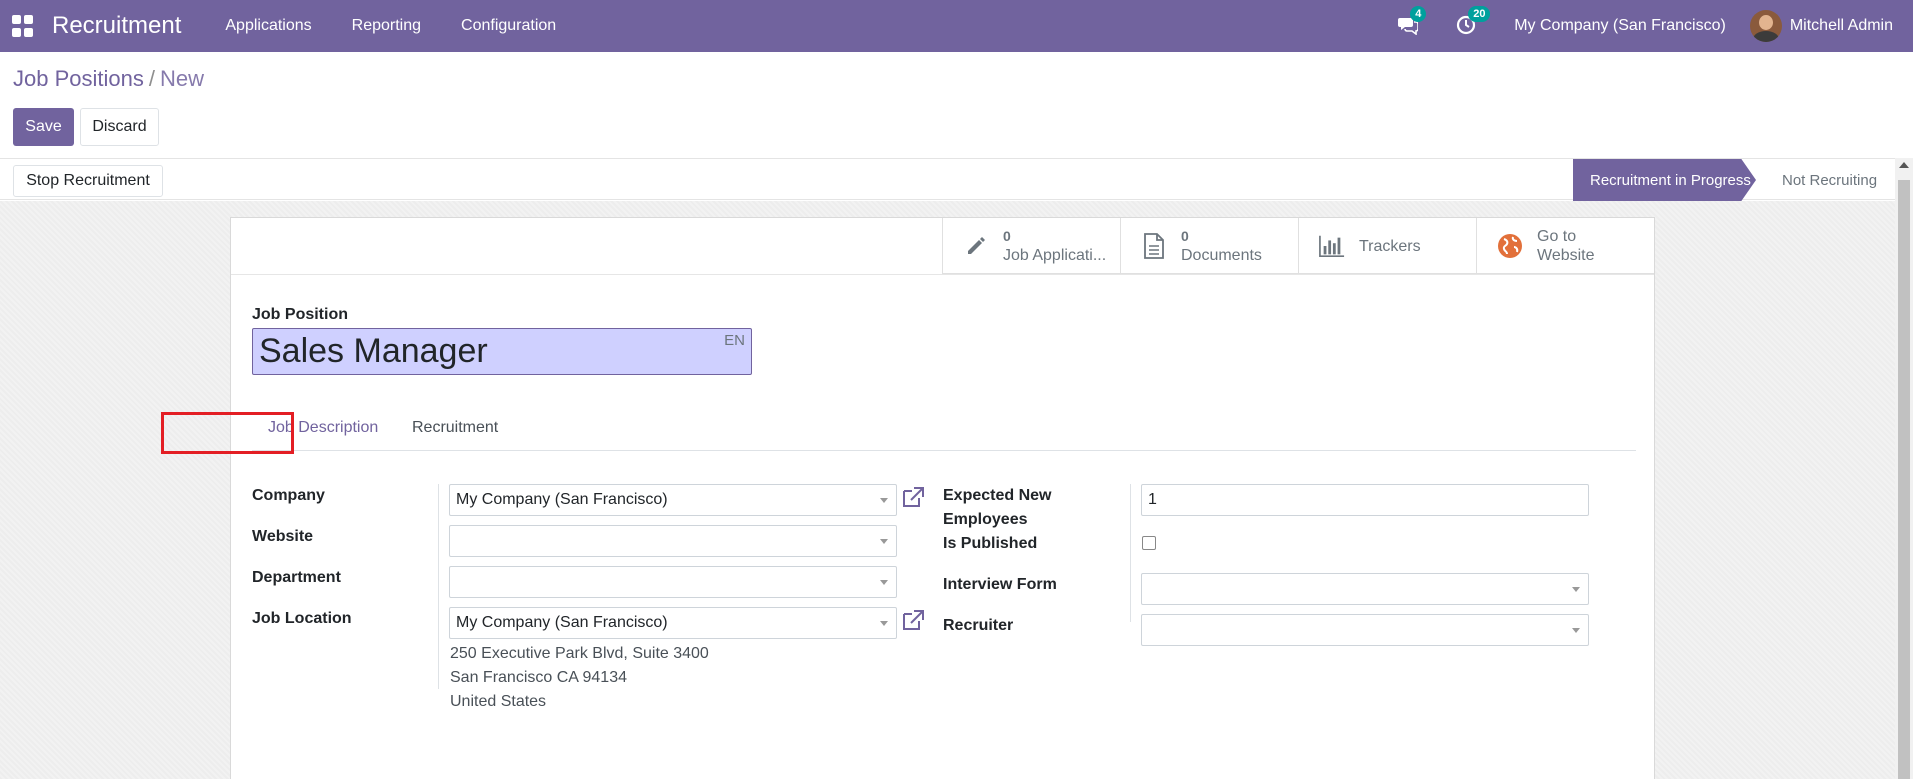  What do you see at coordinates (1152, 499) in the screenshot?
I see `expected-employees-value: 1` at bounding box center [1152, 499].